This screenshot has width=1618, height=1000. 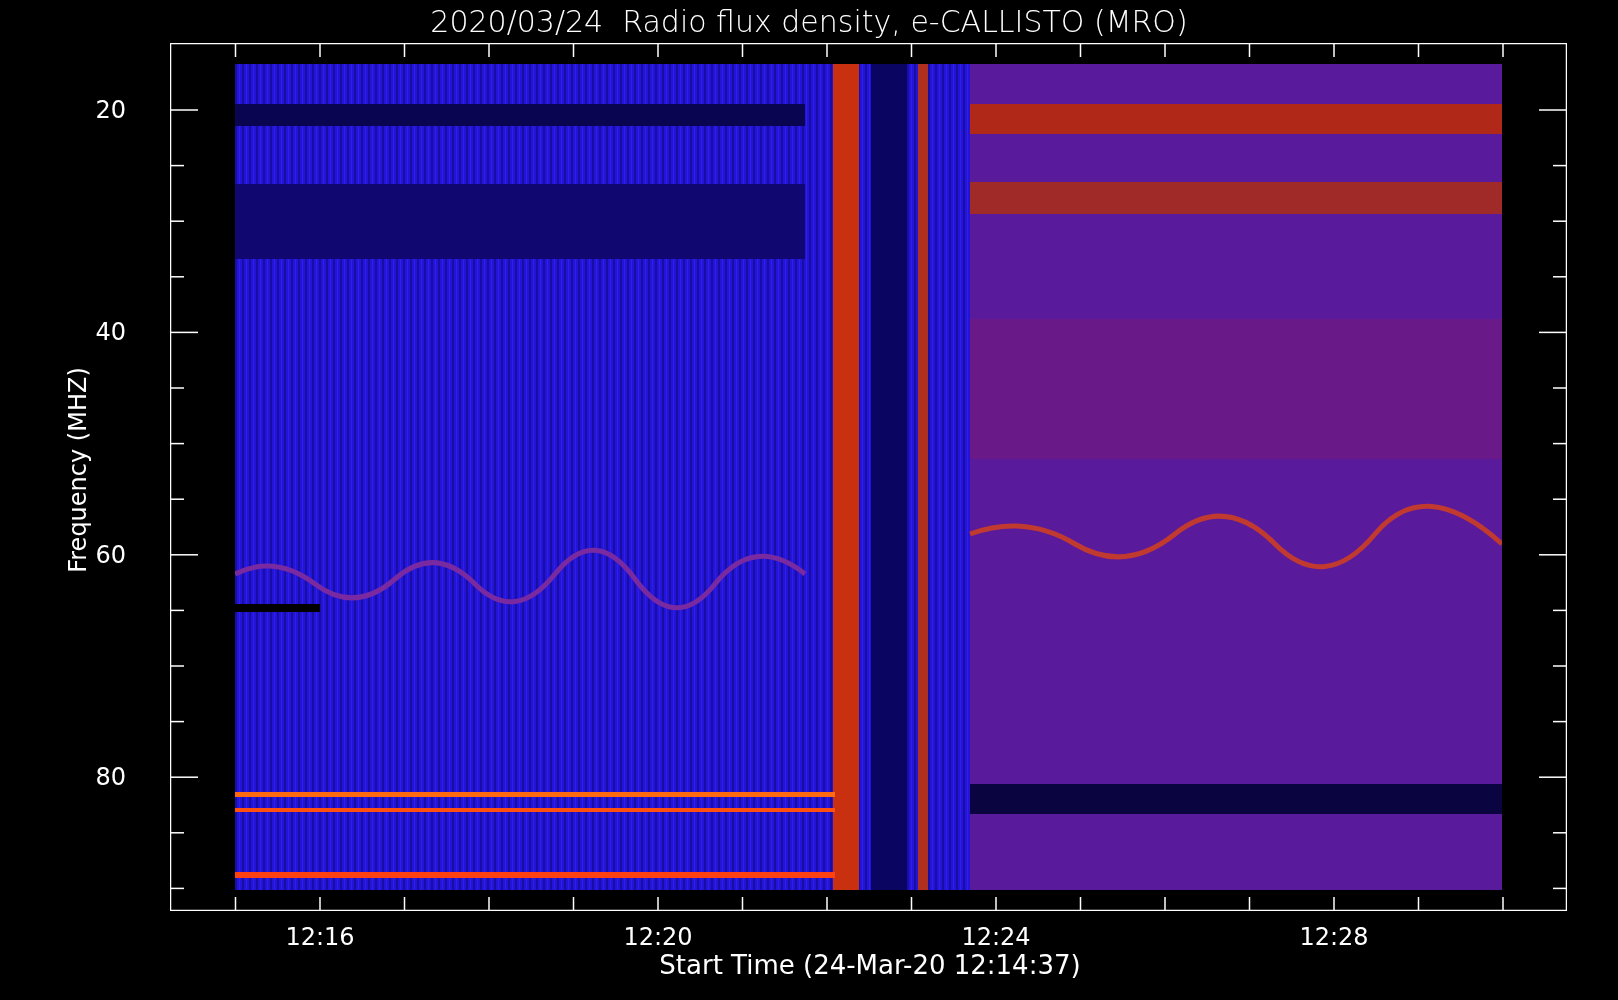 I want to click on x-axis-label: Start Time (24-Mar-20 12:14:37), so click(x=870, y=965).